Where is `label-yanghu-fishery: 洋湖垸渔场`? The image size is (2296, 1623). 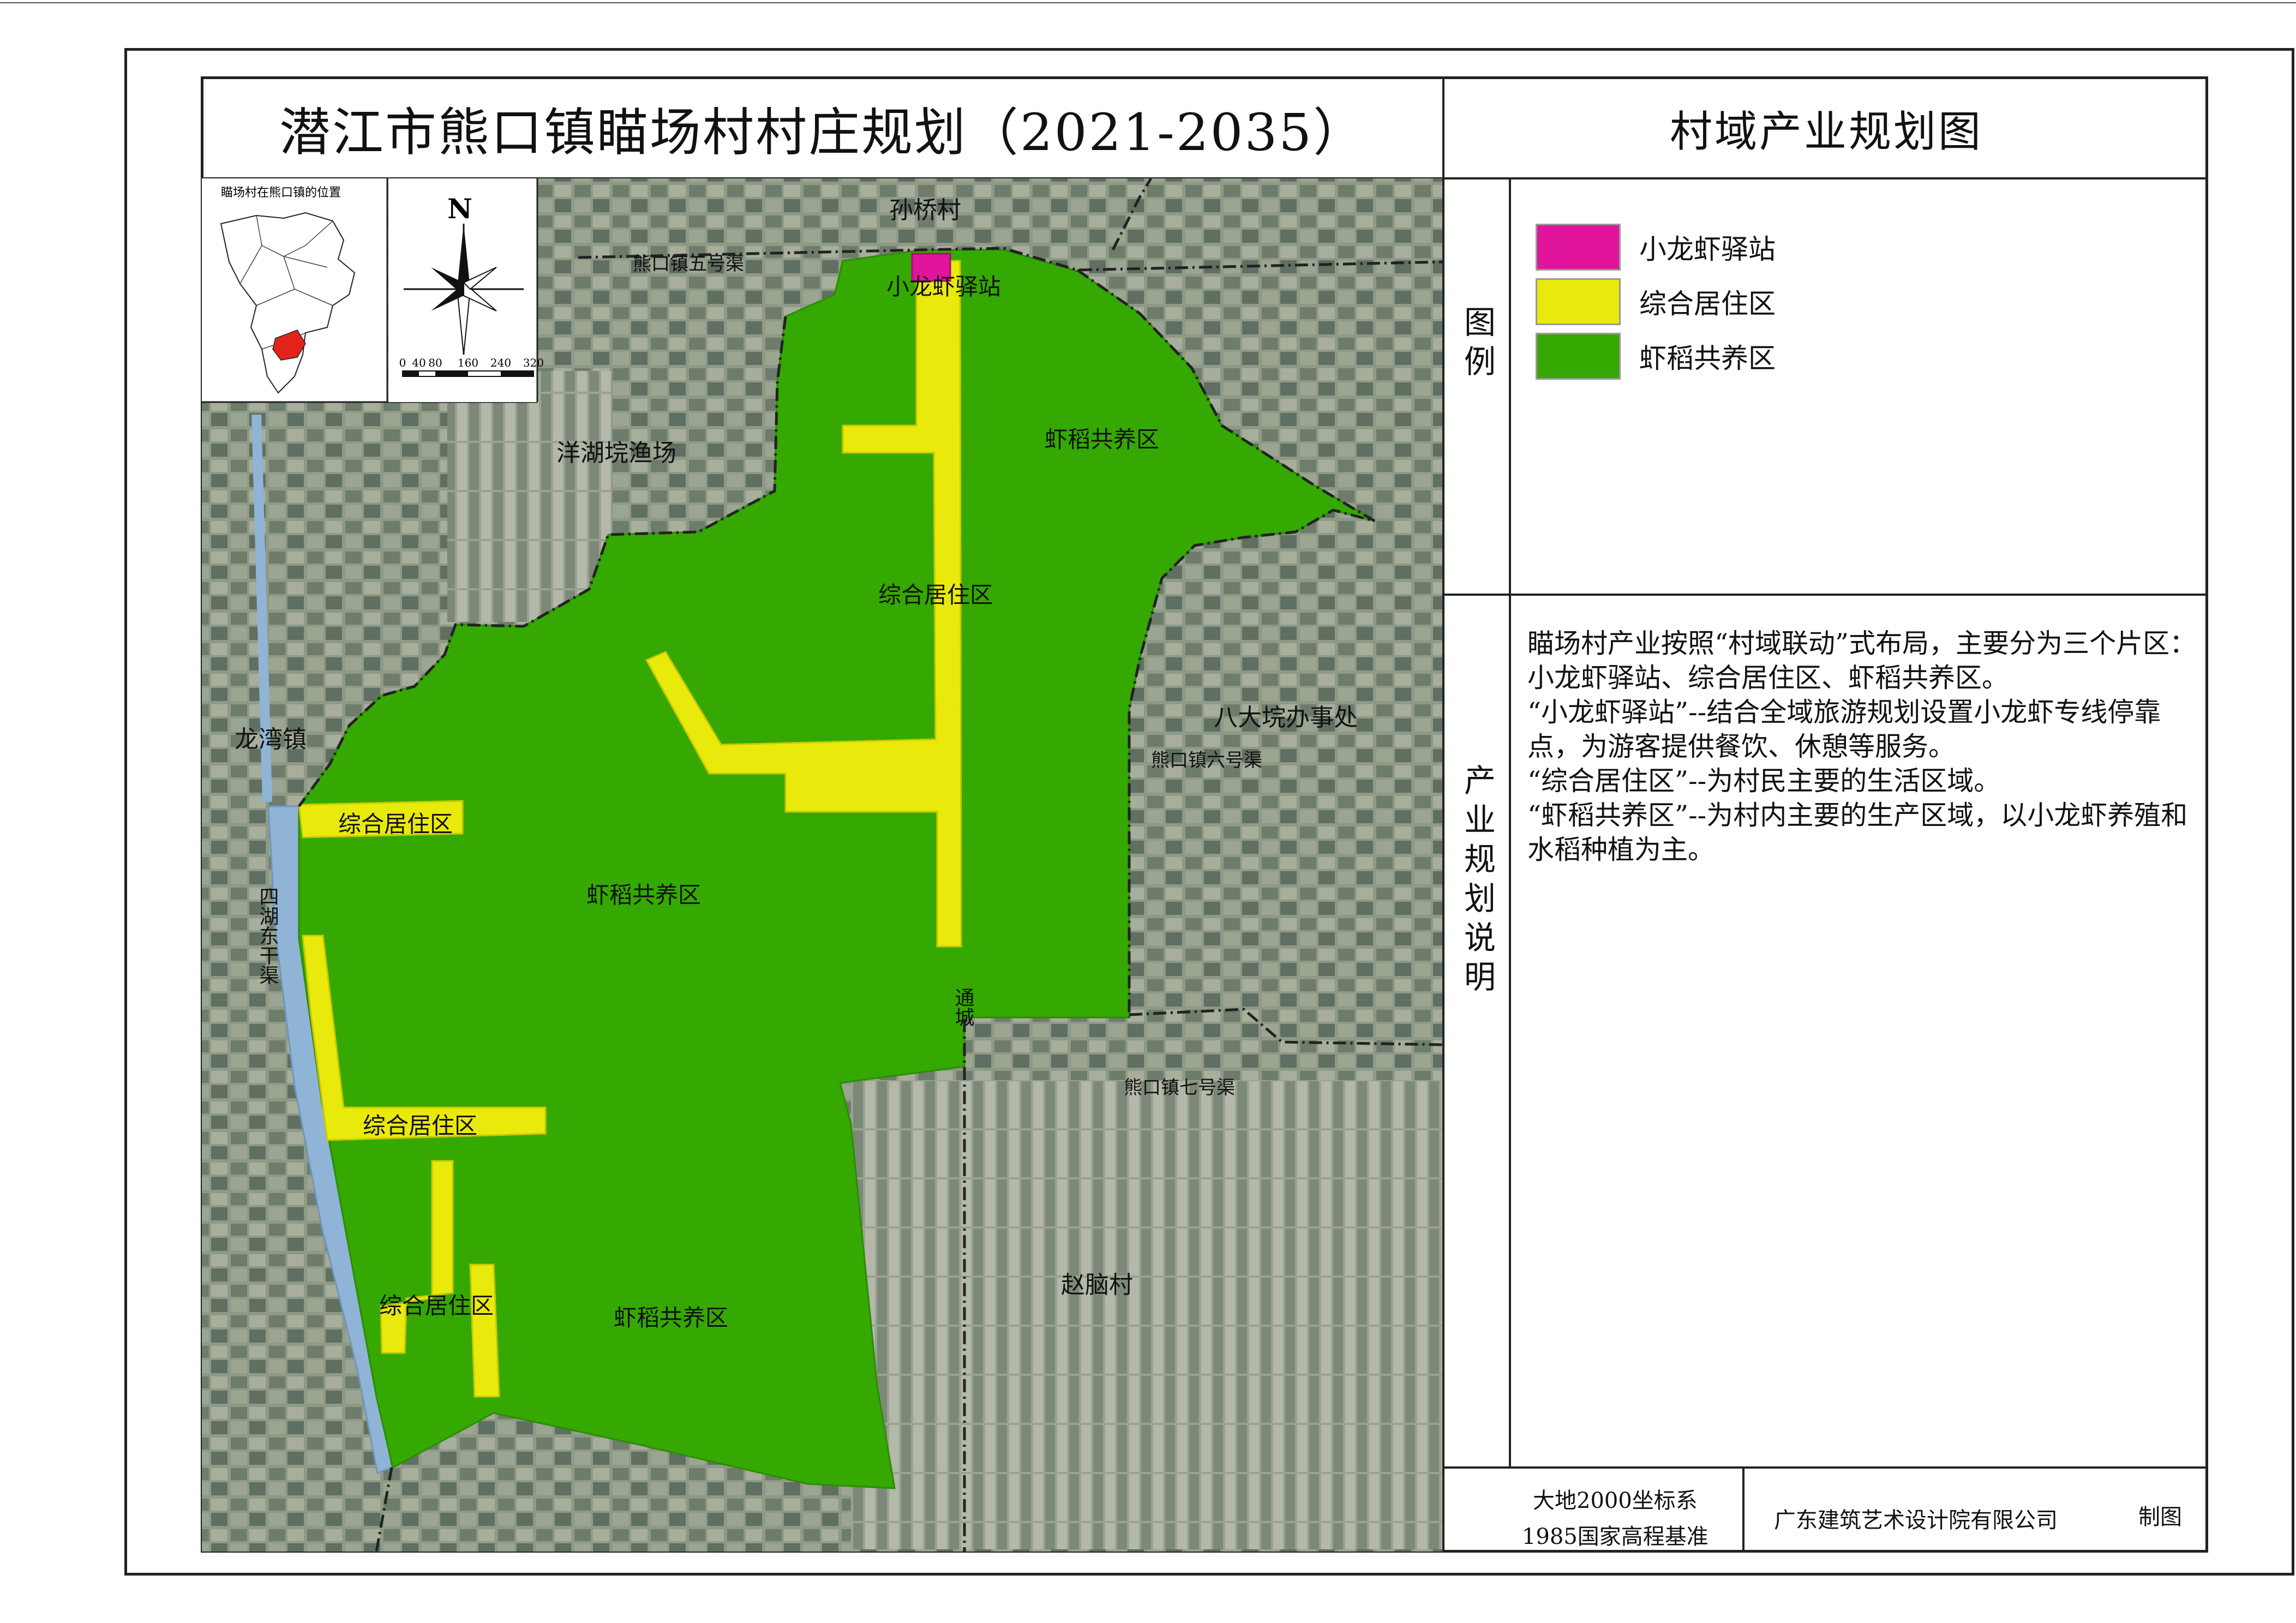 label-yanghu-fishery: 洋湖垸渔场 is located at coordinates (616, 453).